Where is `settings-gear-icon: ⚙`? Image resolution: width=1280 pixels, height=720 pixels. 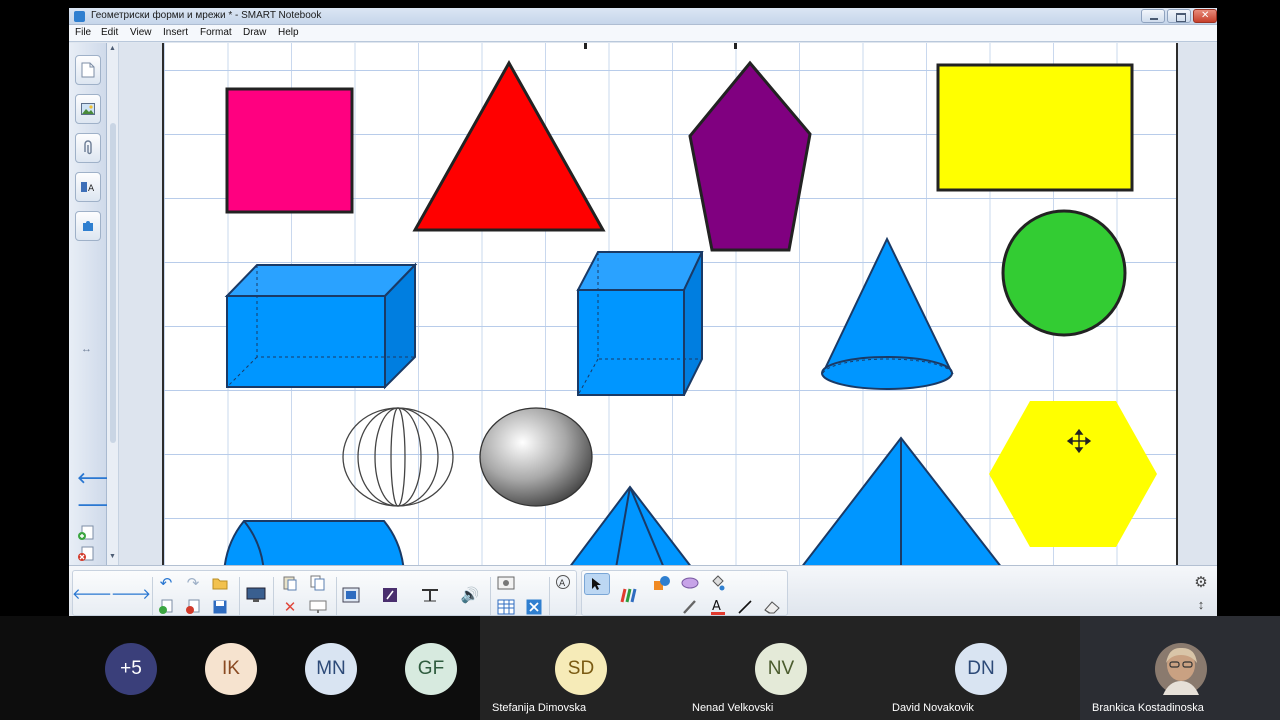 settings-gear-icon: ⚙ is located at coordinates (1201, 582).